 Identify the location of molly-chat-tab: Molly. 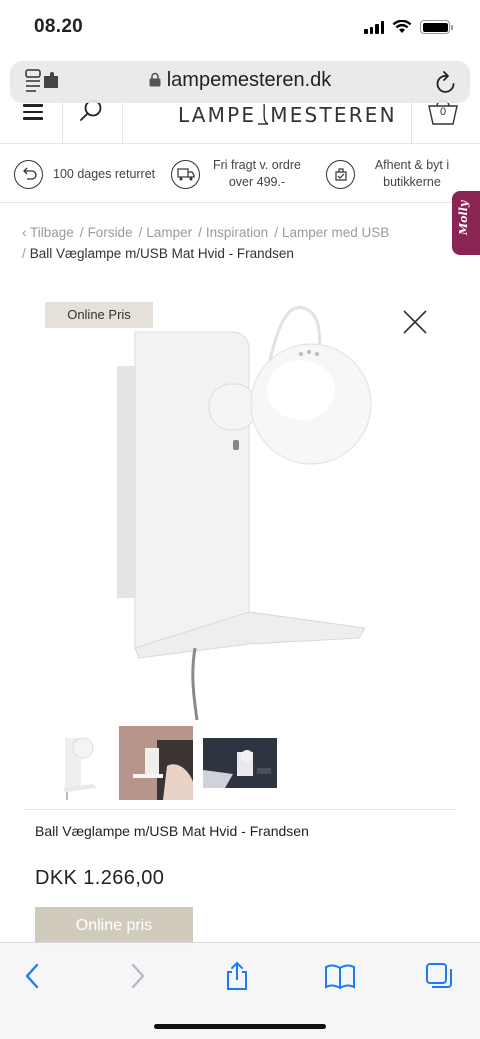
(466, 223).